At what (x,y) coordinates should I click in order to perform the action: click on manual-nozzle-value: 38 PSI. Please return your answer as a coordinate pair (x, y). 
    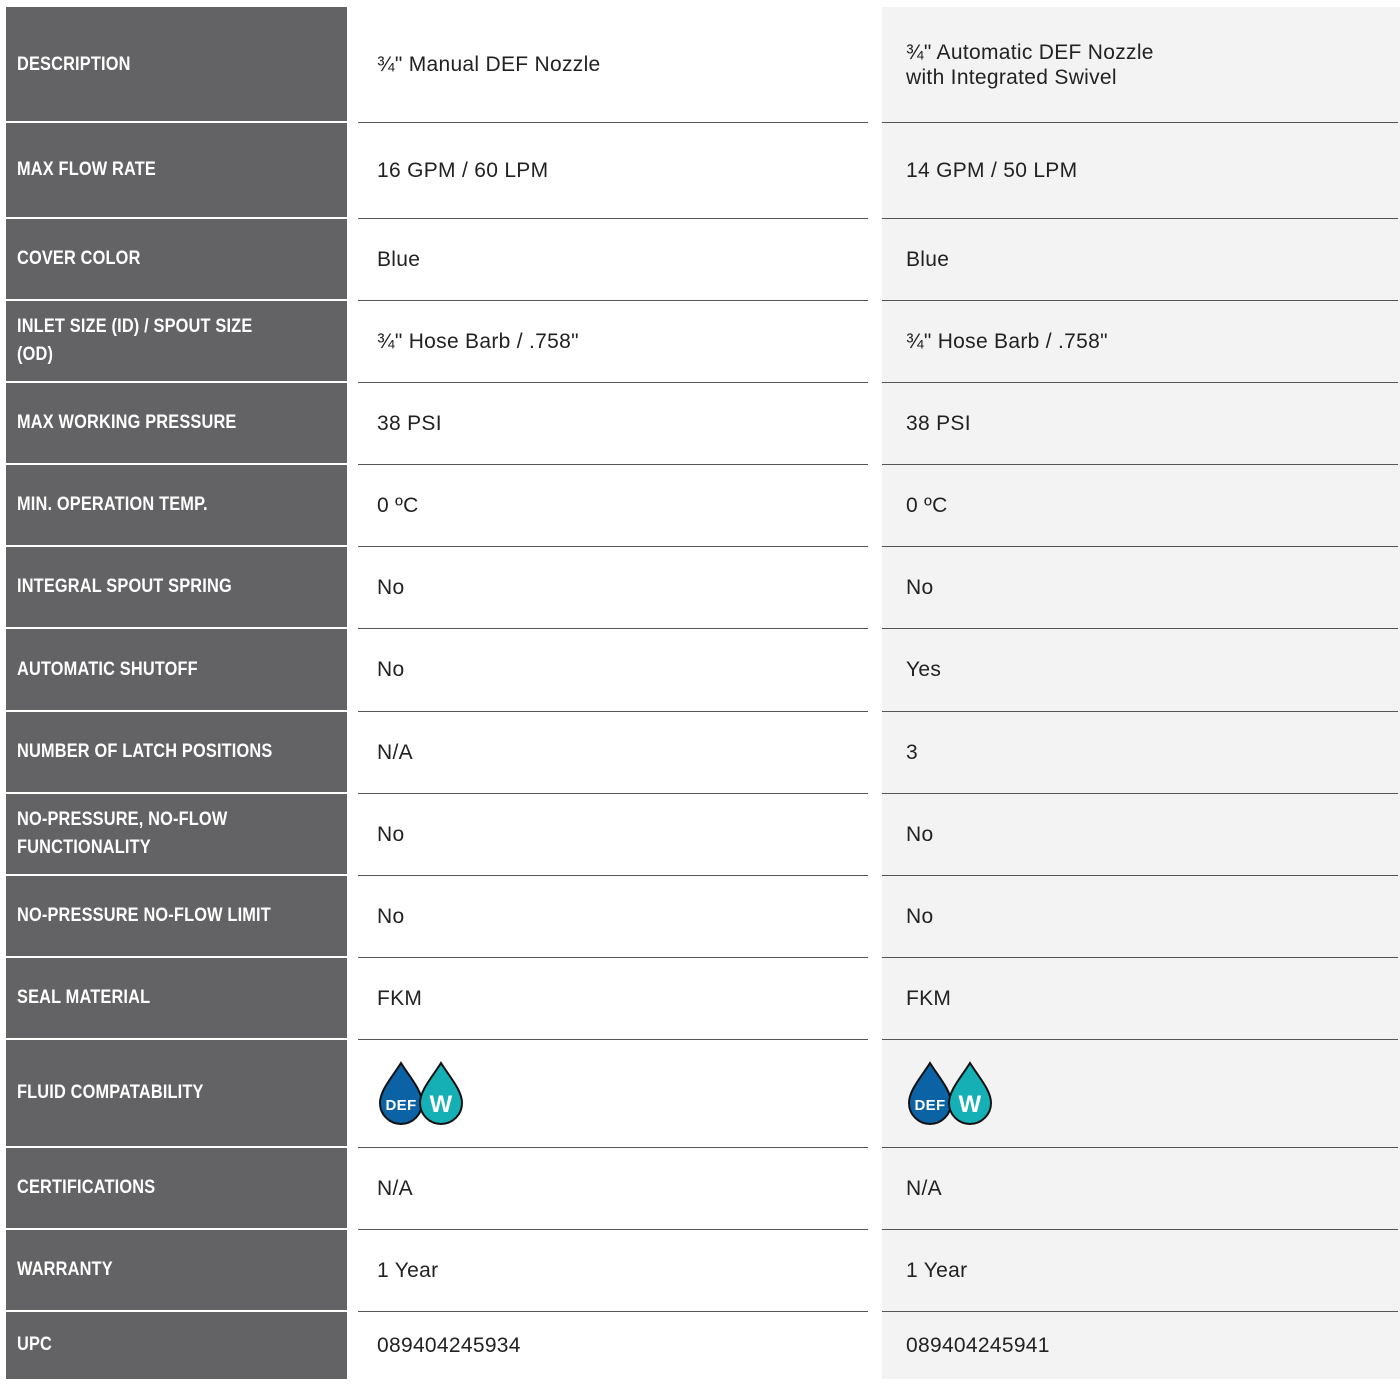
    Looking at the image, I should click on (409, 423).